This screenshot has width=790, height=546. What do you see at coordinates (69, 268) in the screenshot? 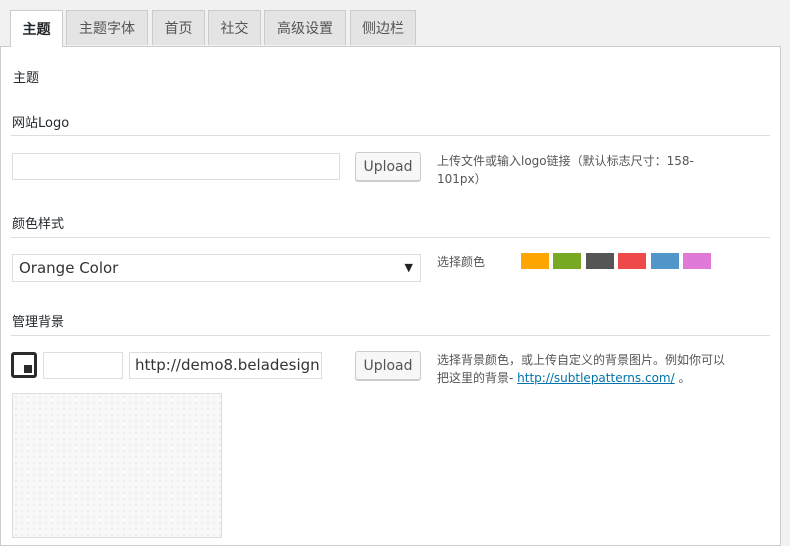
I see `color-style-selected: Orange Color` at bounding box center [69, 268].